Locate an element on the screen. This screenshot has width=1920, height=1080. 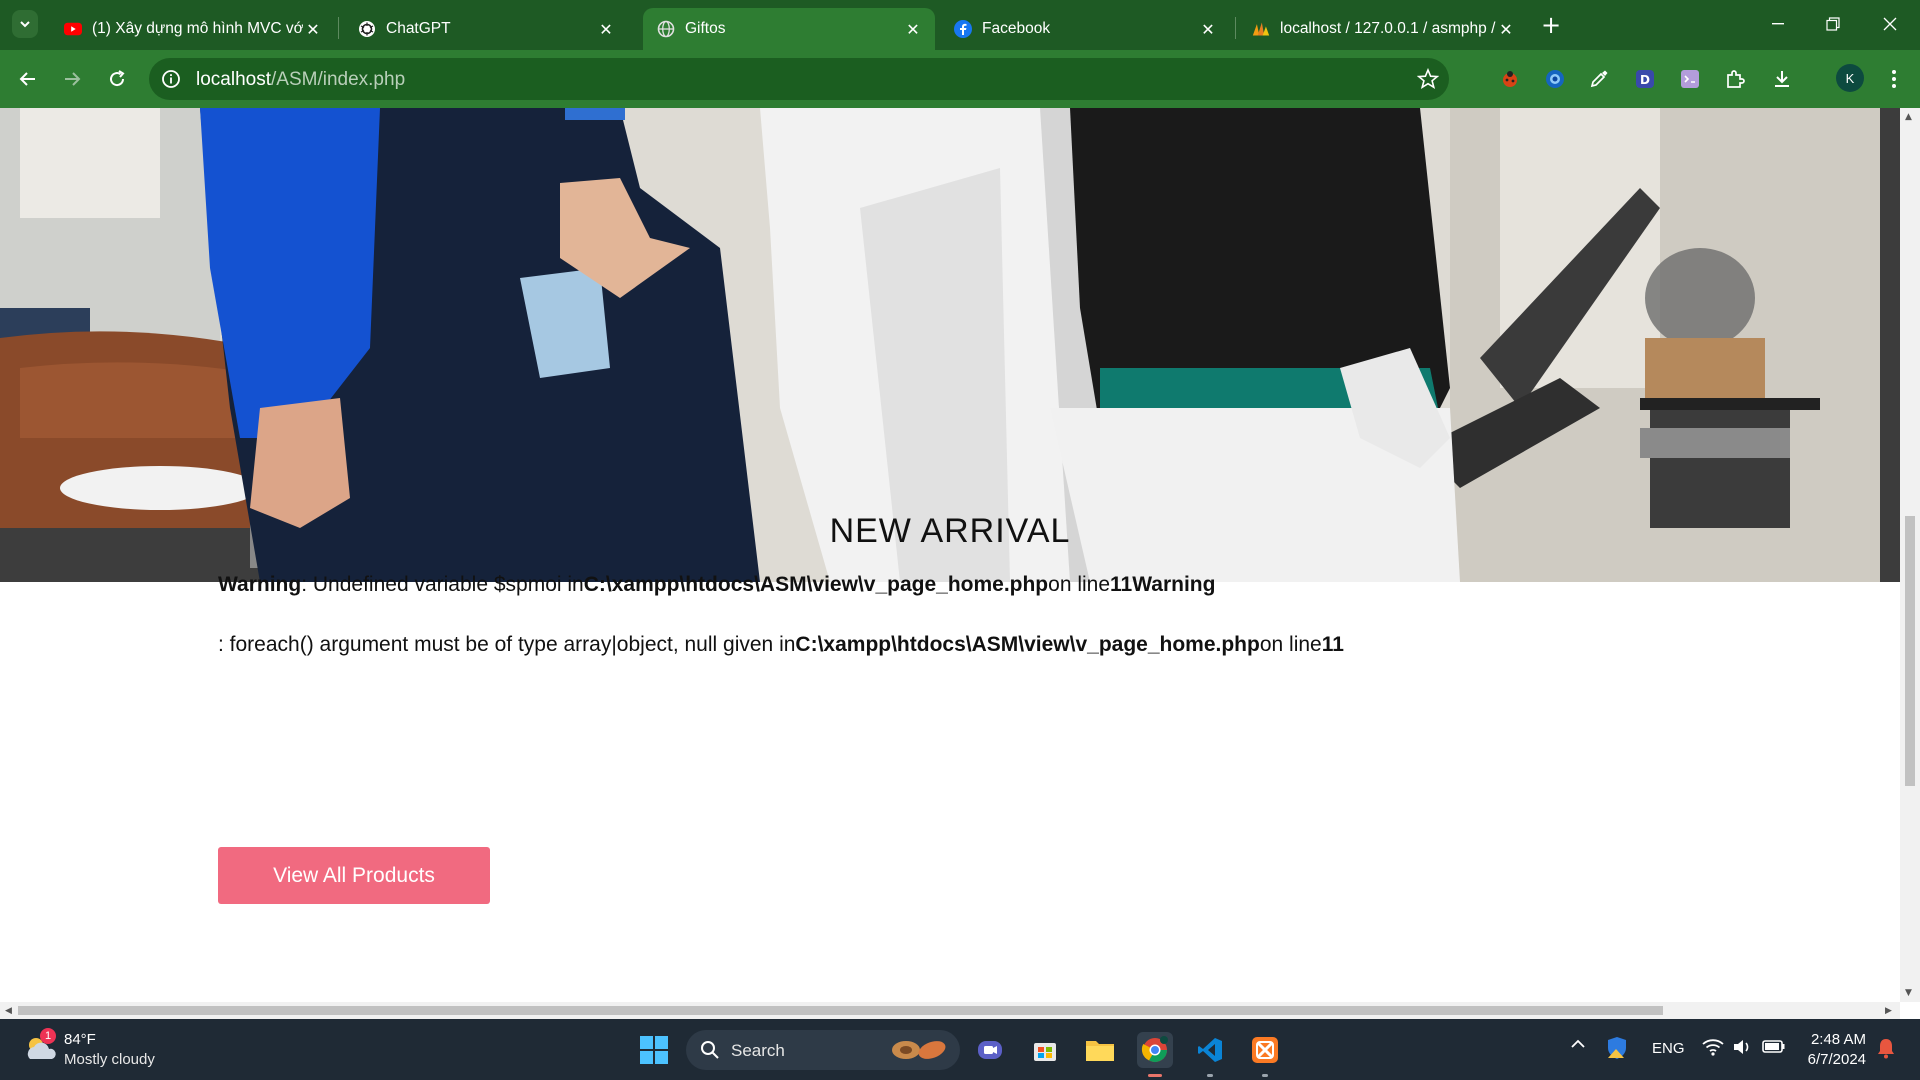
scroll-left-icon: ◀ is located at coordinates (8, 1011).